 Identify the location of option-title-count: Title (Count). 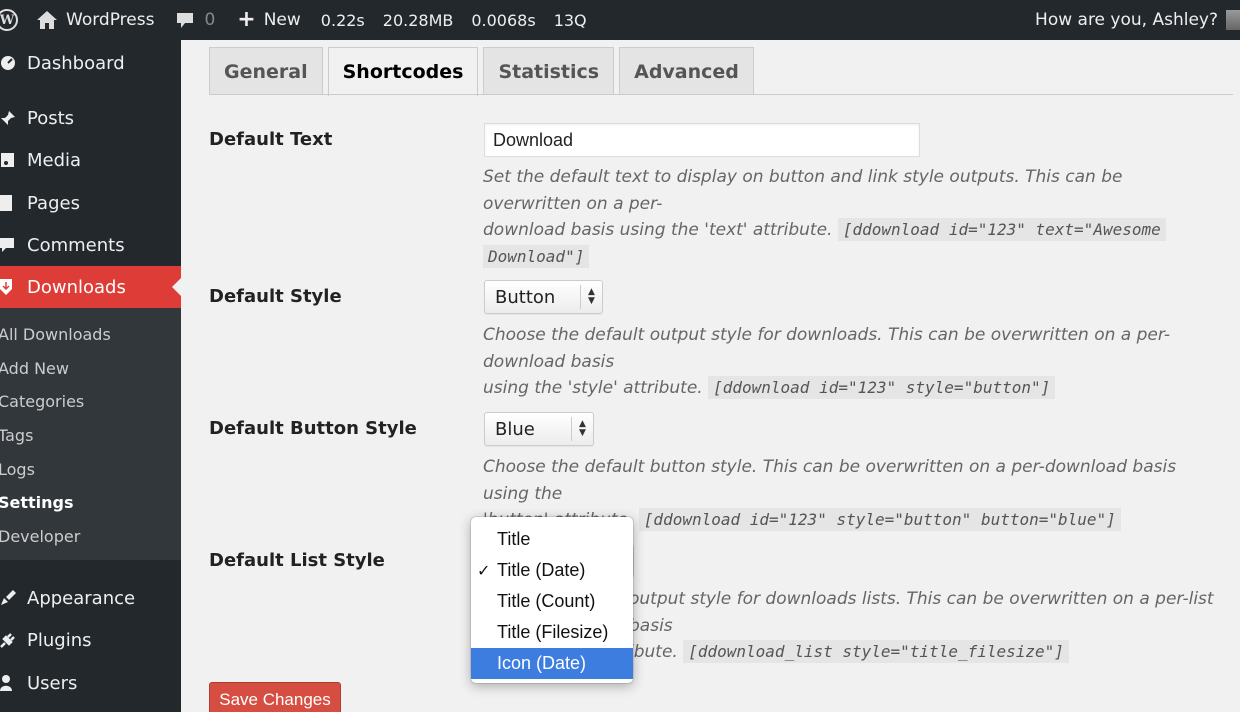
(552, 601).